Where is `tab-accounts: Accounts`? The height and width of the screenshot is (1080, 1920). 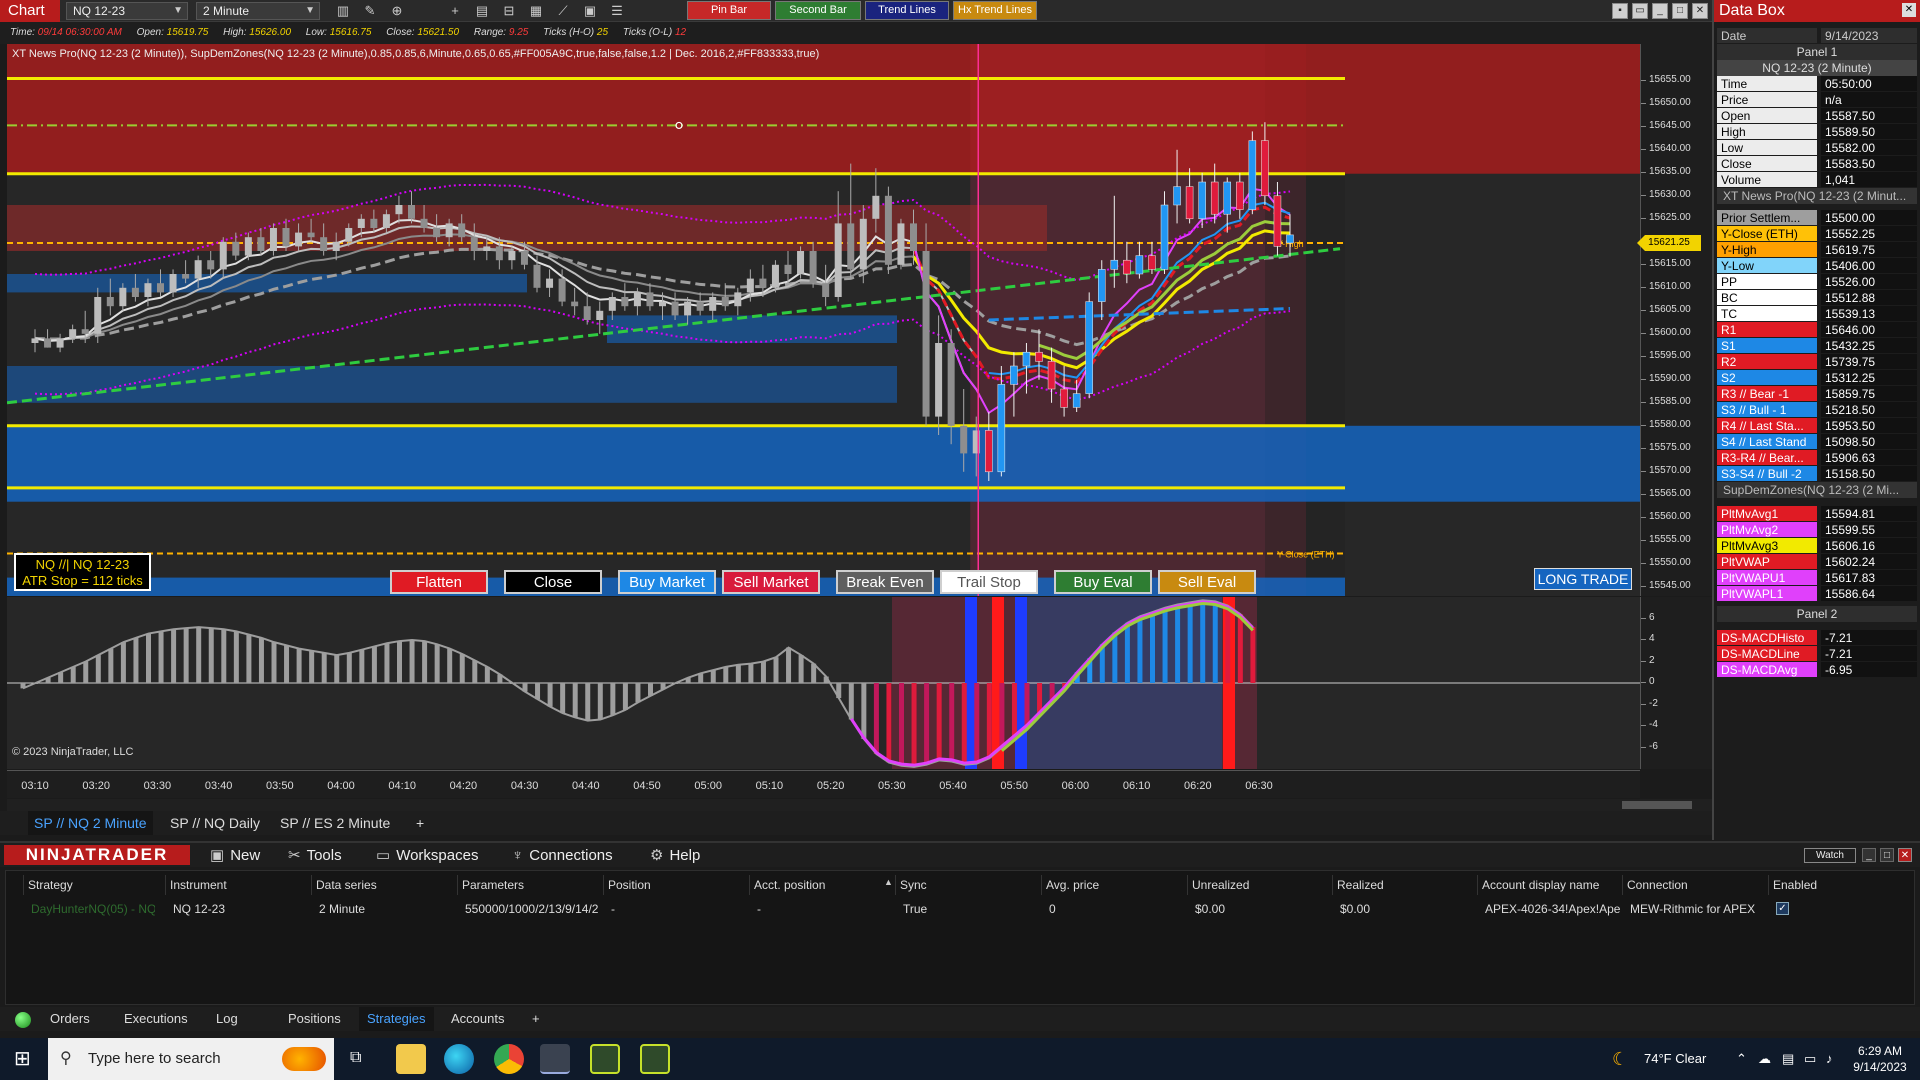
tab-accounts: Accounts is located at coordinates (477, 1019).